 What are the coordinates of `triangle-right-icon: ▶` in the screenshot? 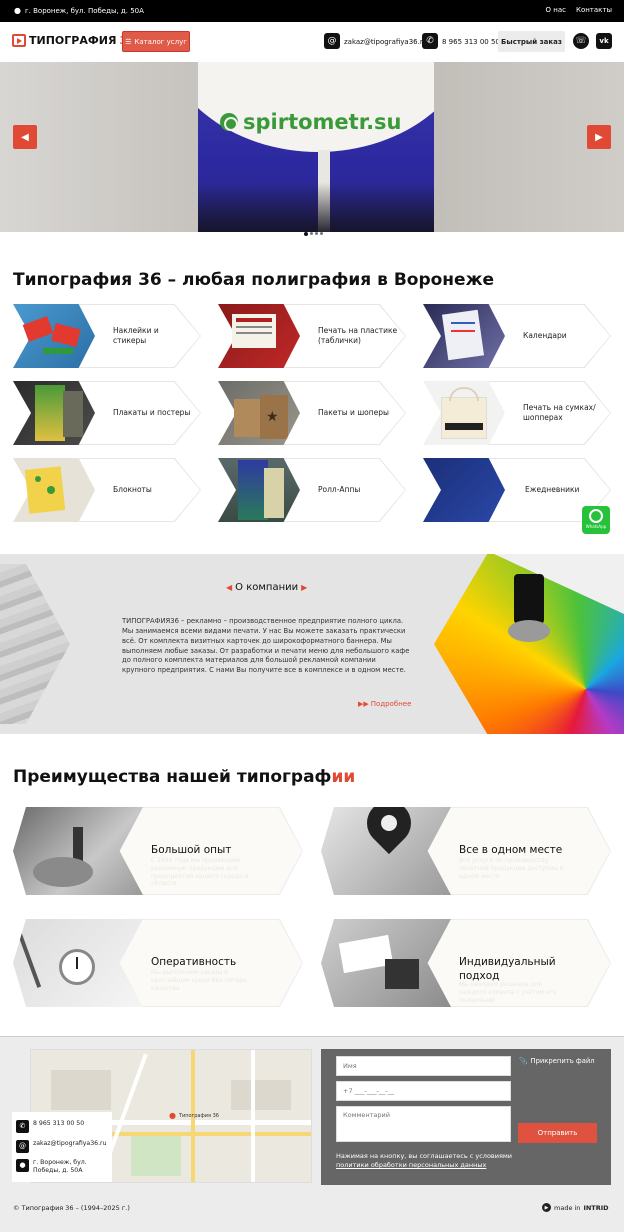 It's located at (304, 587).